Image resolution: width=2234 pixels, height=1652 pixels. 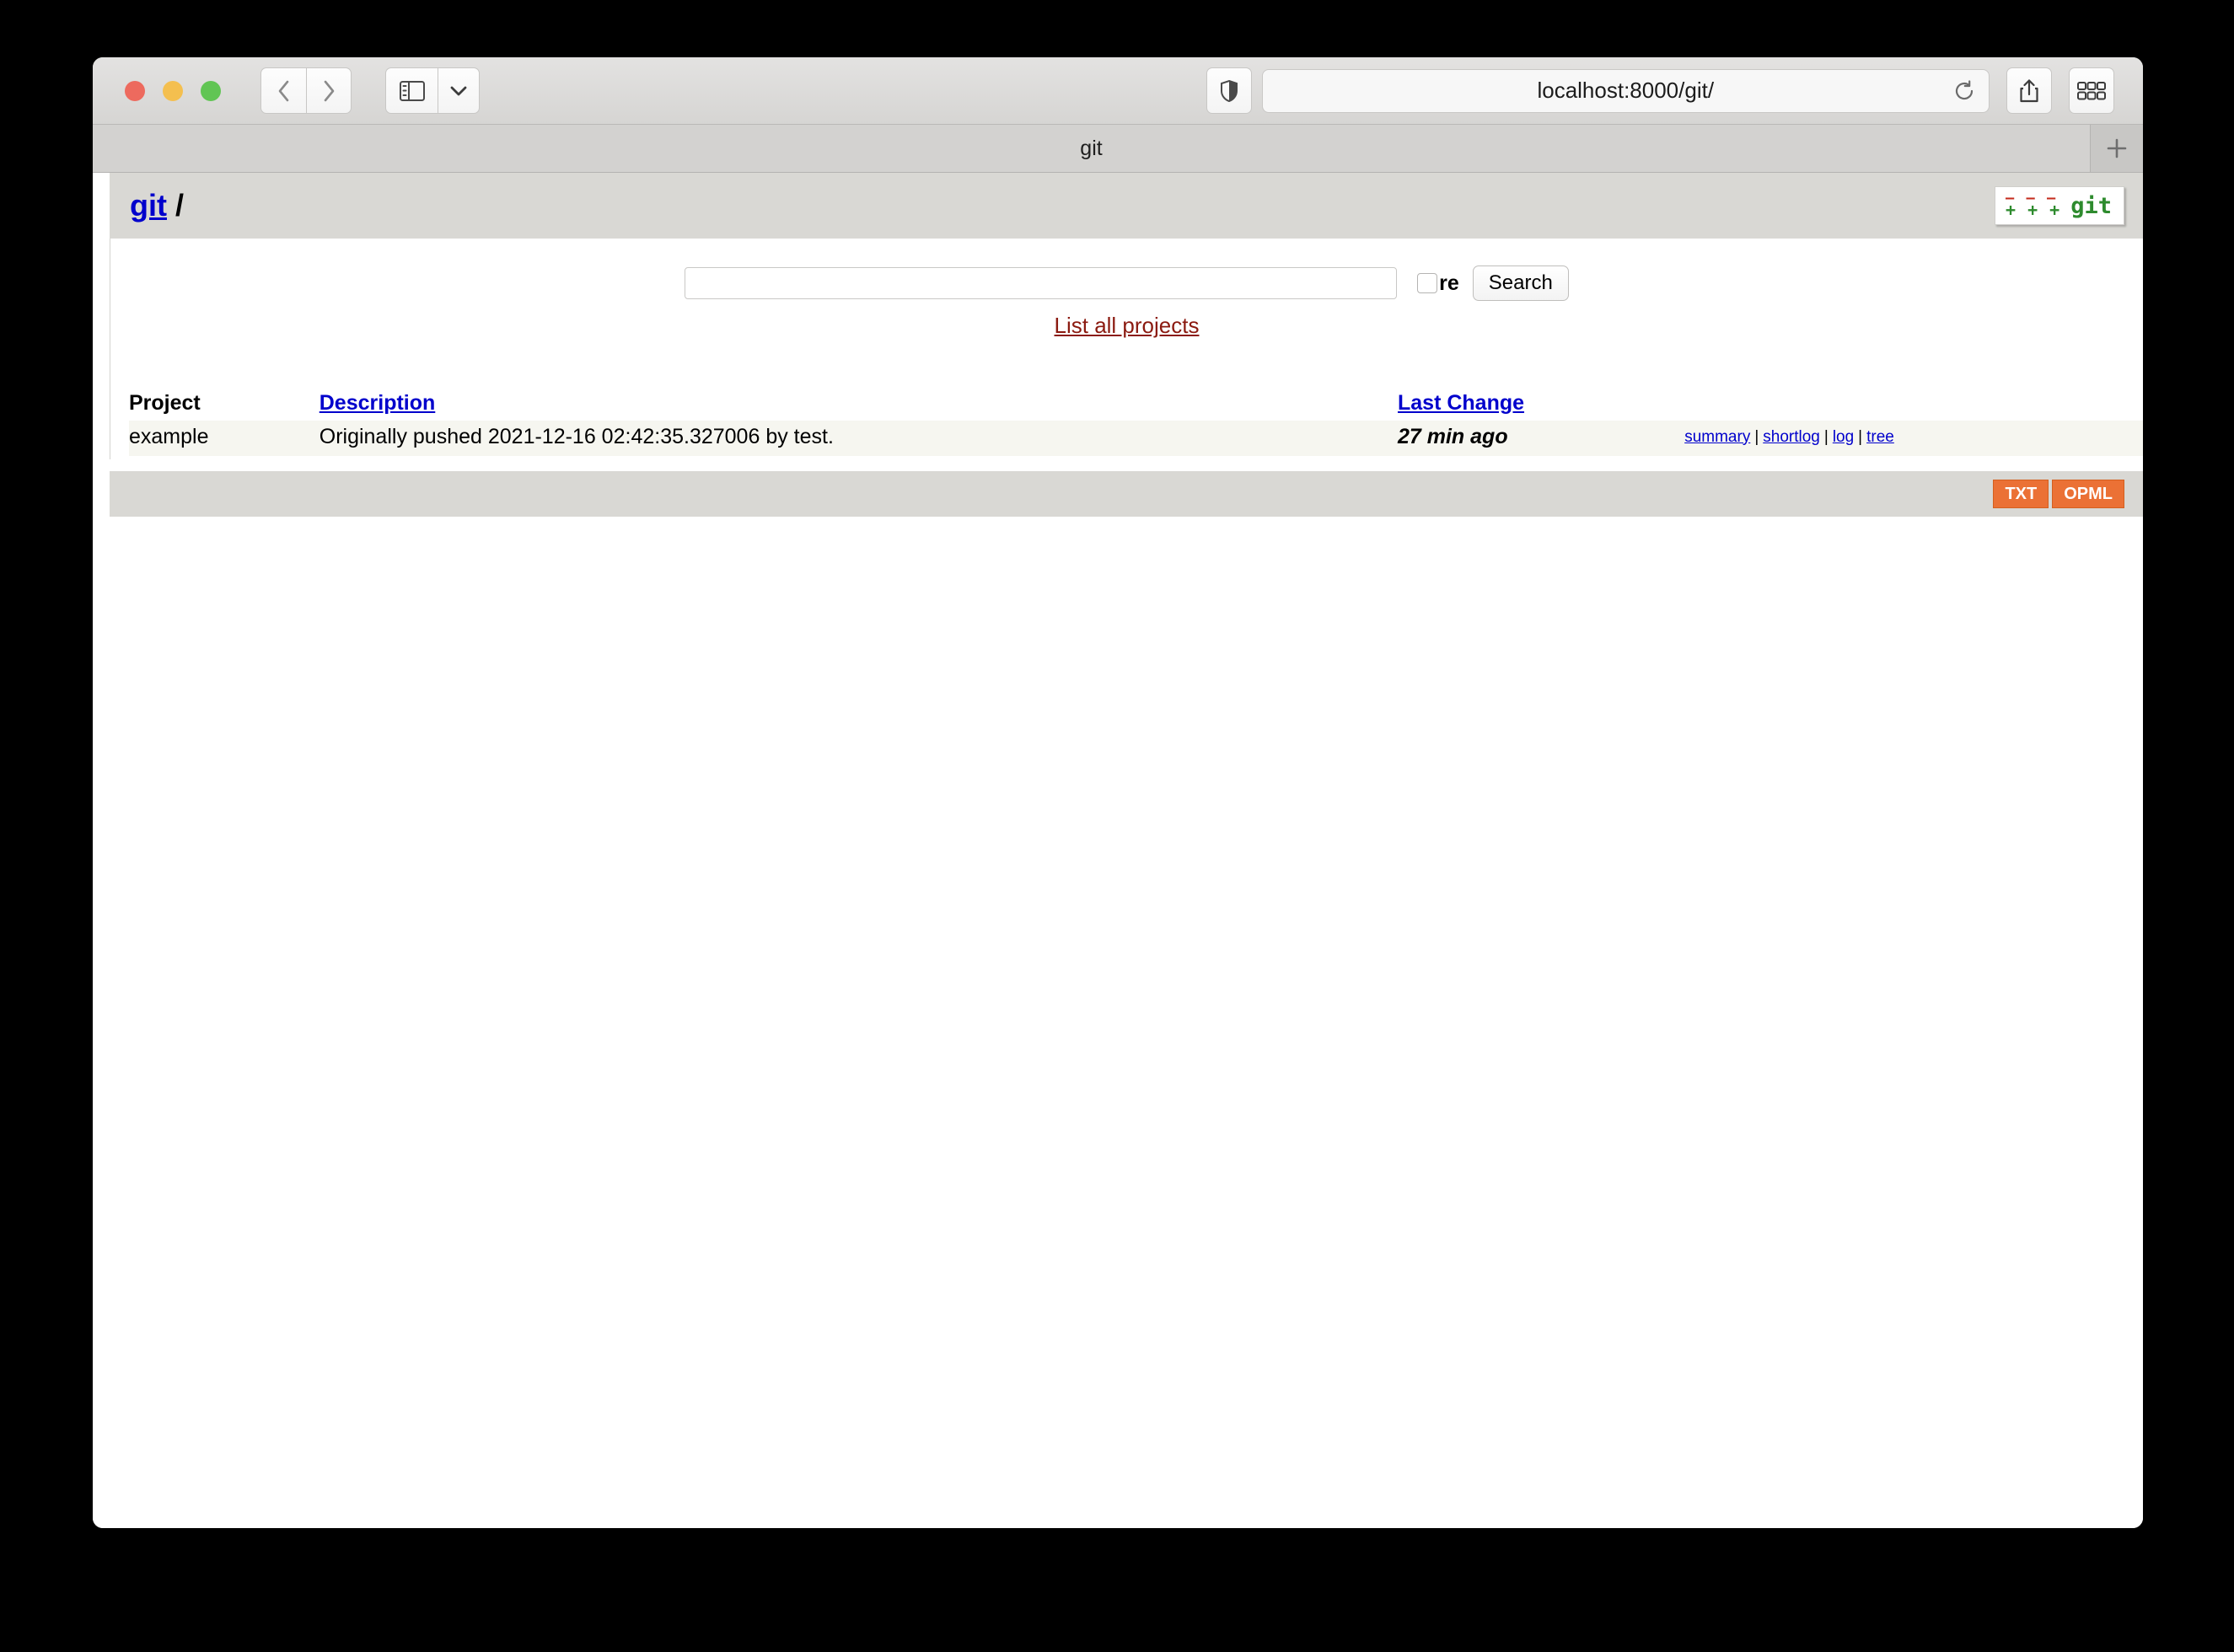 I want to click on project-search-form: re Search, so click(x=1126, y=270).